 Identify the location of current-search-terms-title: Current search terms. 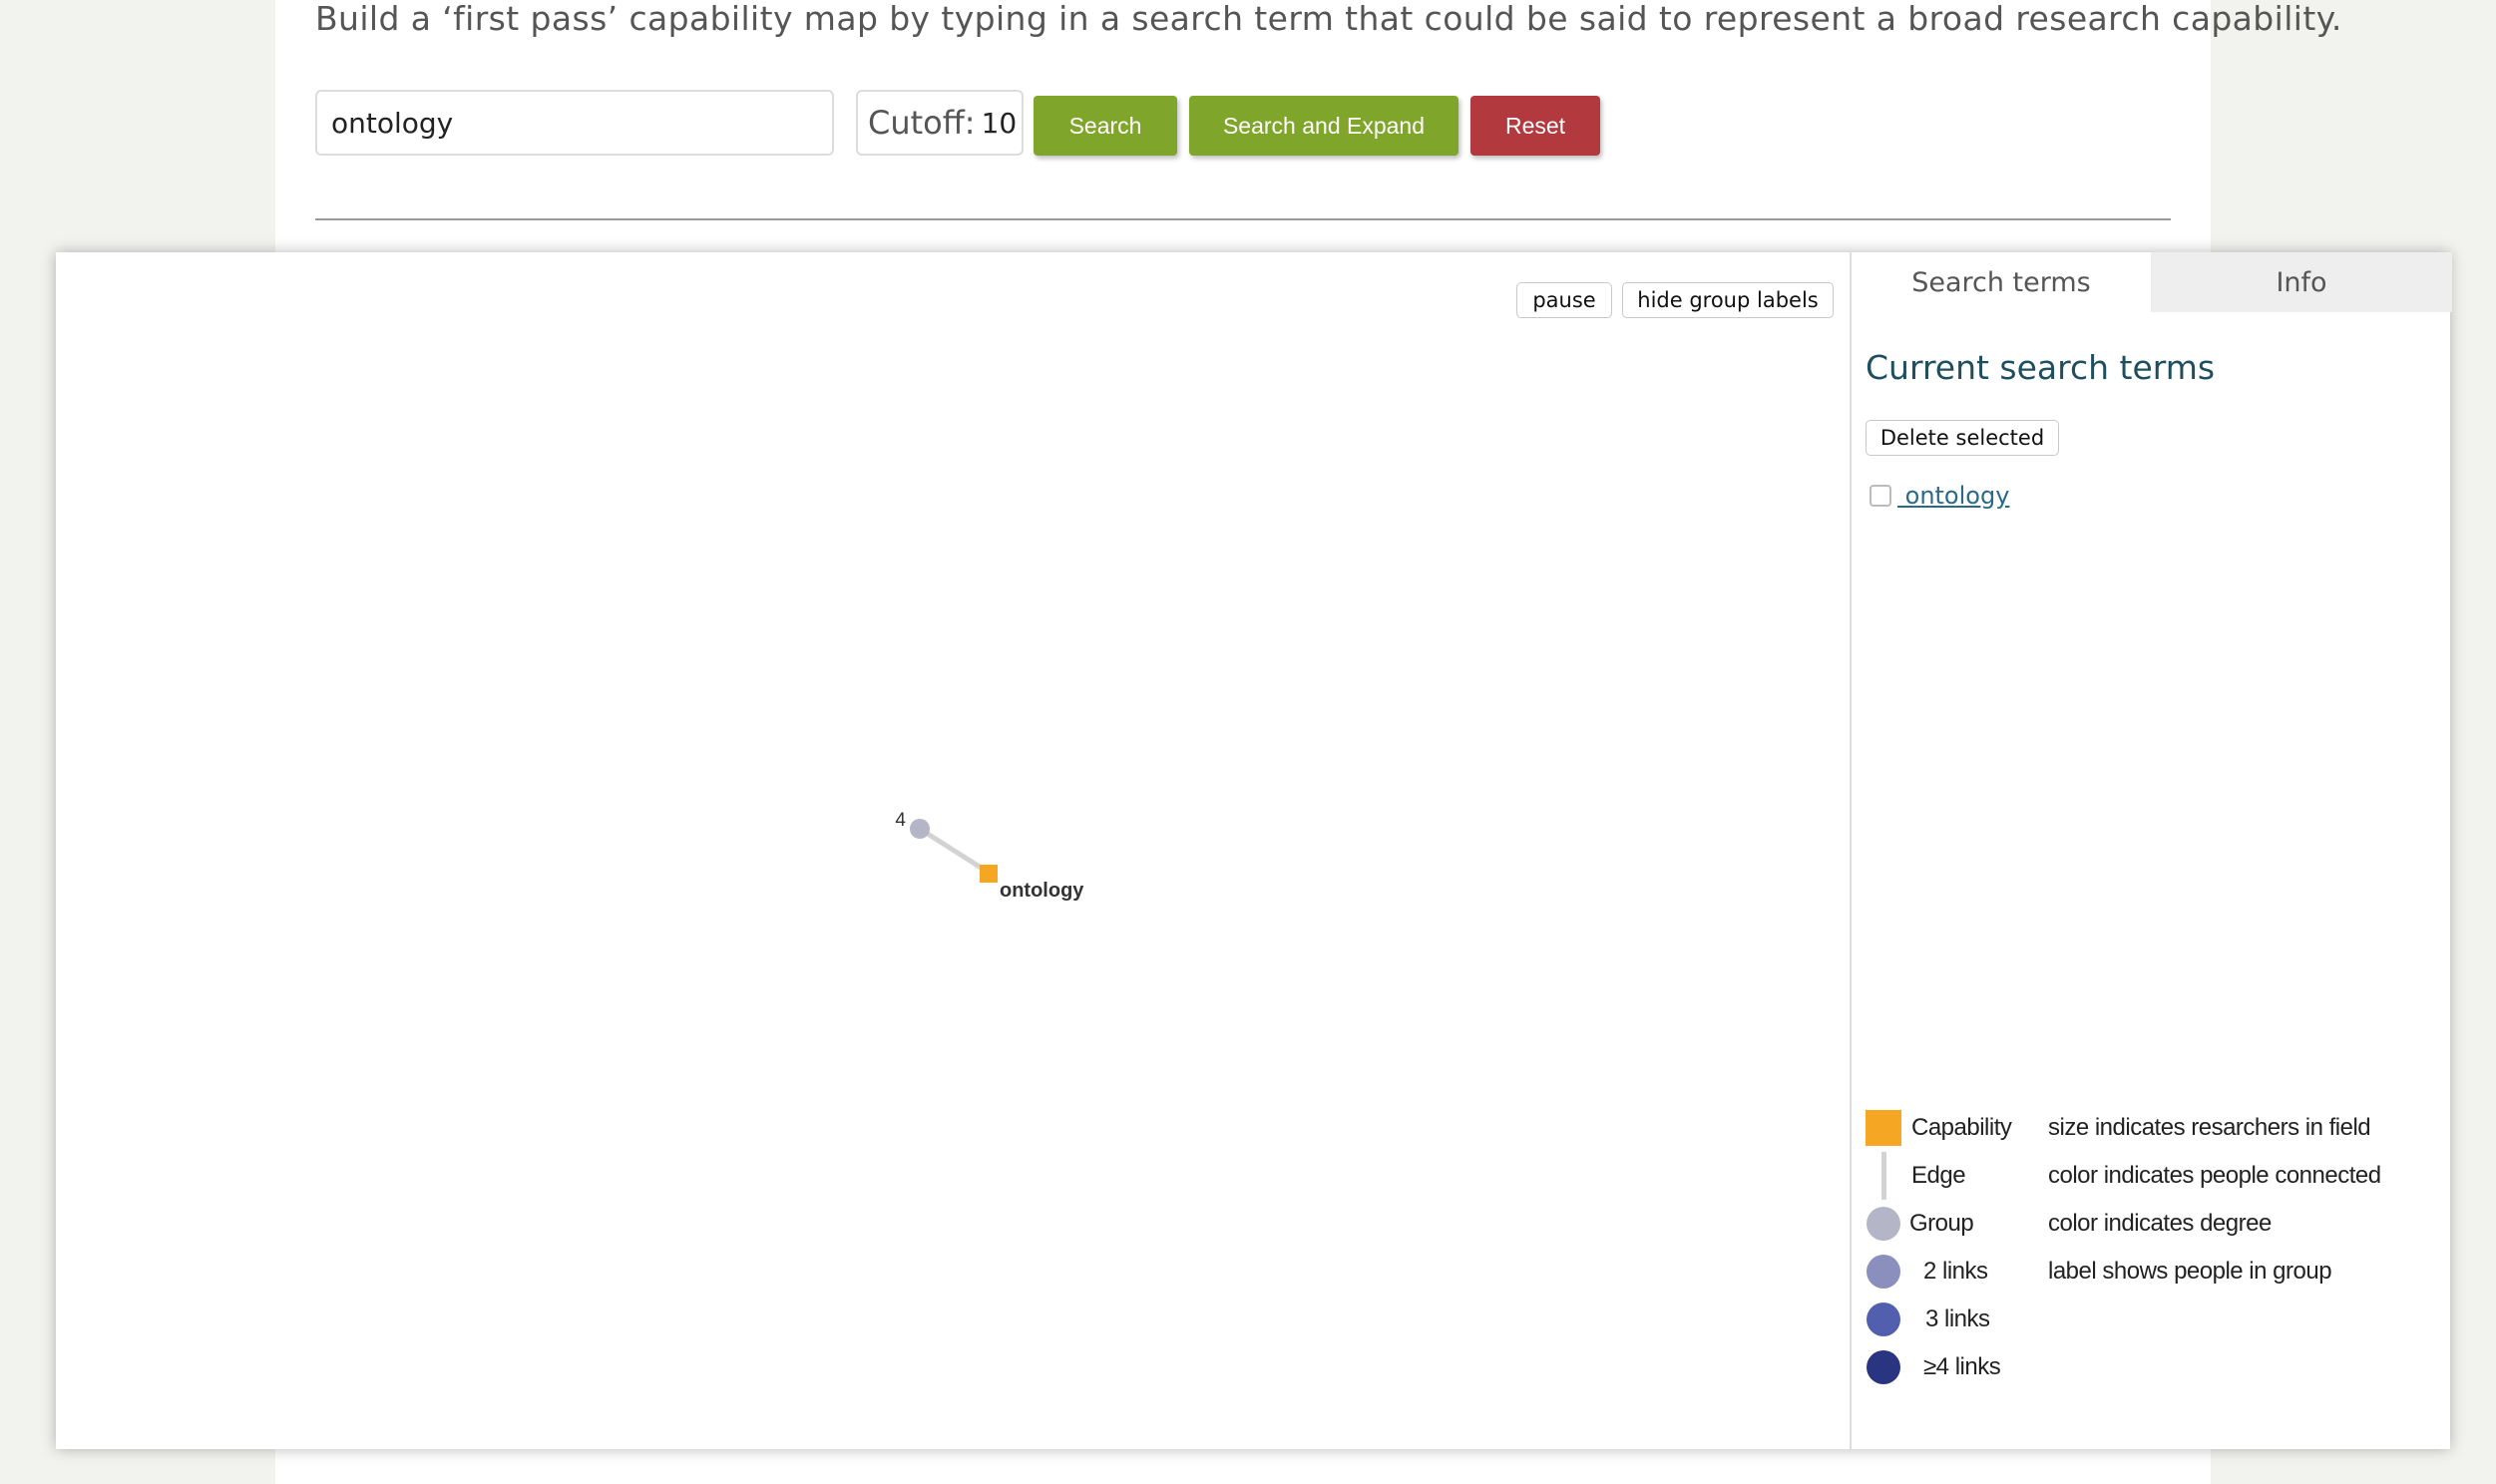
(2041, 367).